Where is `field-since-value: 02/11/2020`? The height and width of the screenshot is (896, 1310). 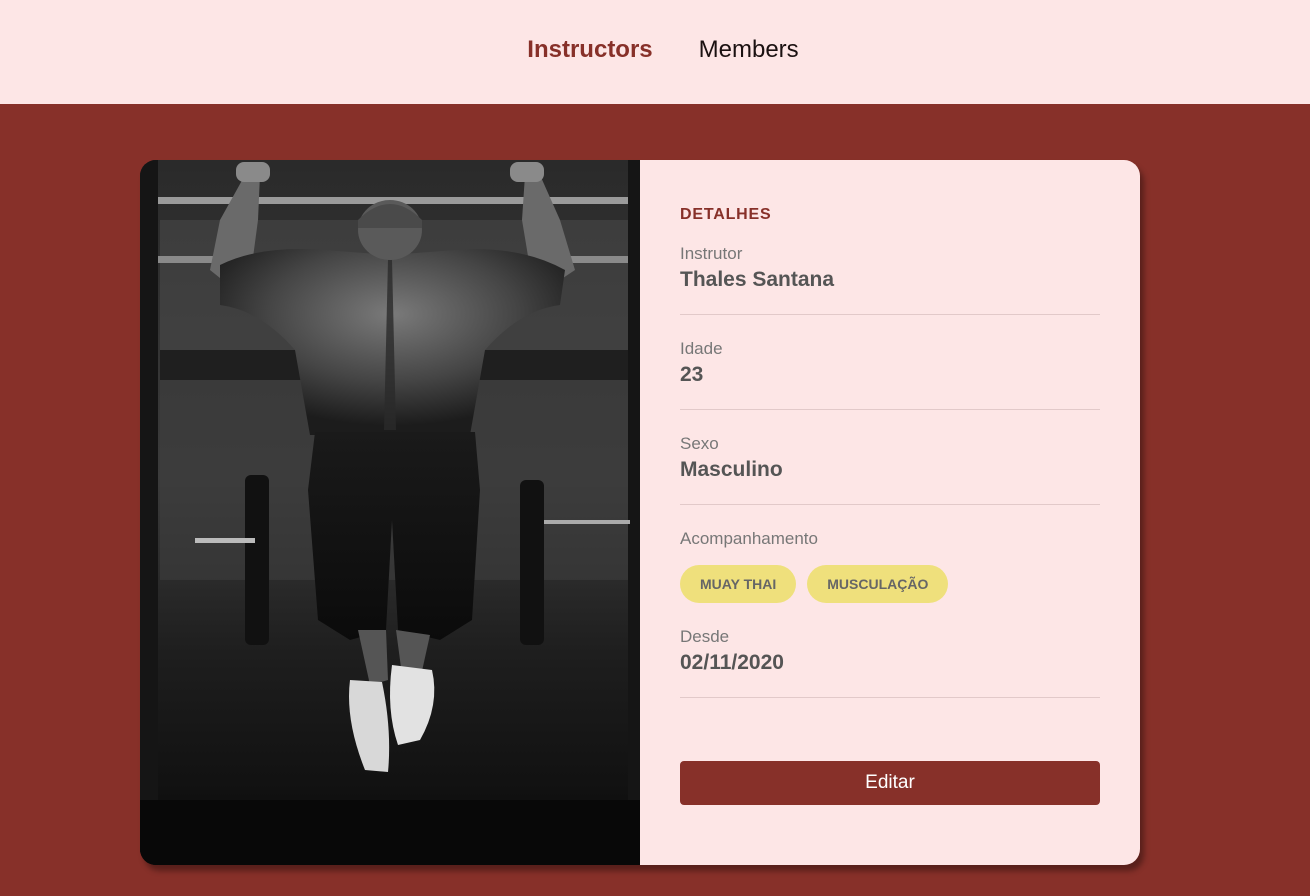 field-since-value: 02/11/2020 is located at coordinates (732, 662).